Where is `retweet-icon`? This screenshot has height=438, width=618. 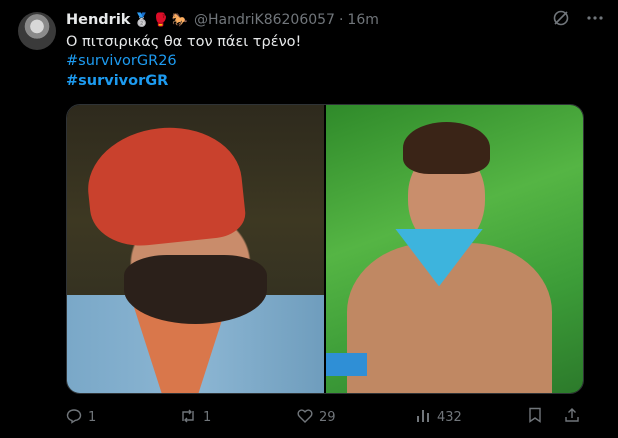 retweet-icon is located at coordinates (188, 417).